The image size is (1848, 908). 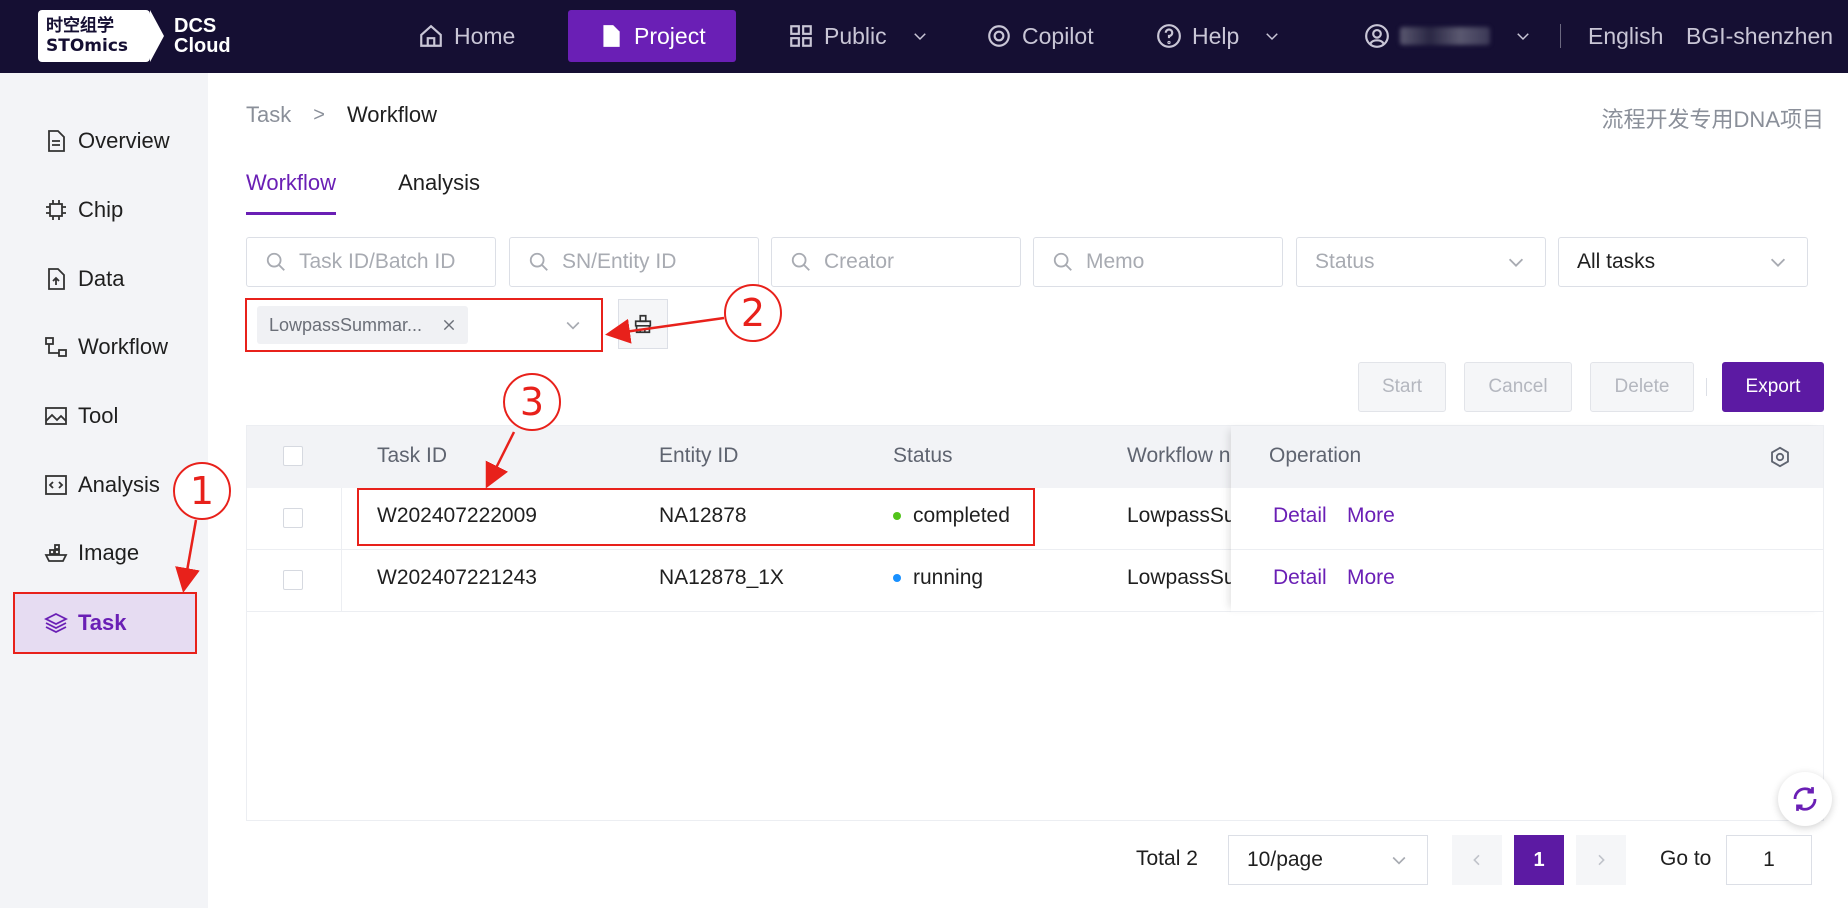 I want to click on image-icon, so click(x=56, y=416).